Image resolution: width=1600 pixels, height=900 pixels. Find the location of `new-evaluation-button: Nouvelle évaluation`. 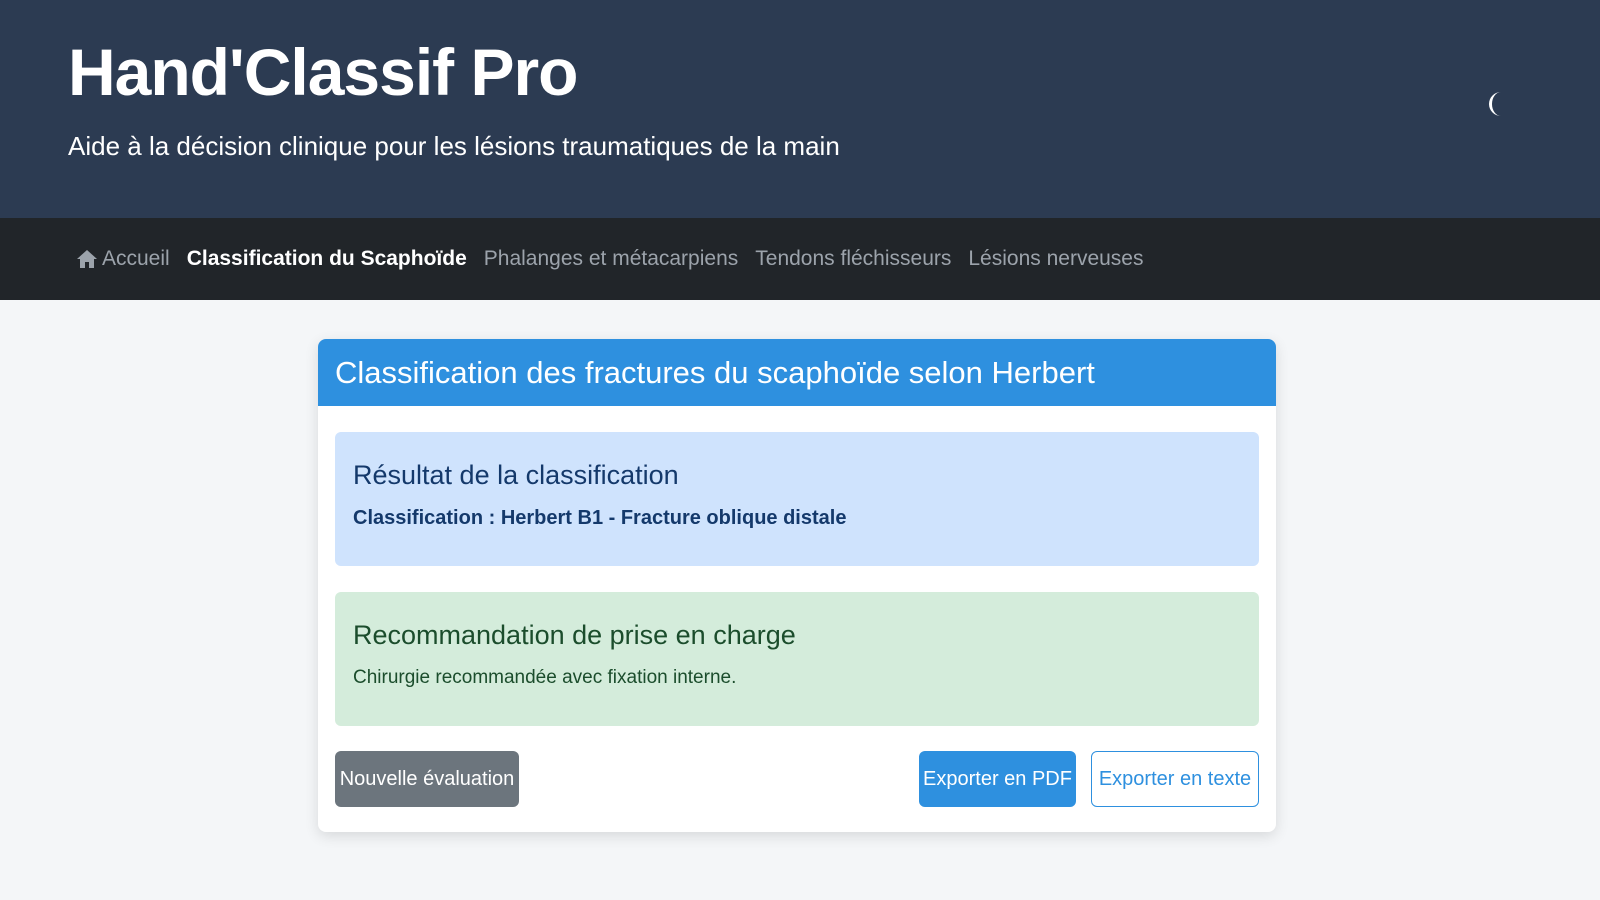

new-evaluation-button: Nouvelle évaluation is located at coordinates (427, 779).